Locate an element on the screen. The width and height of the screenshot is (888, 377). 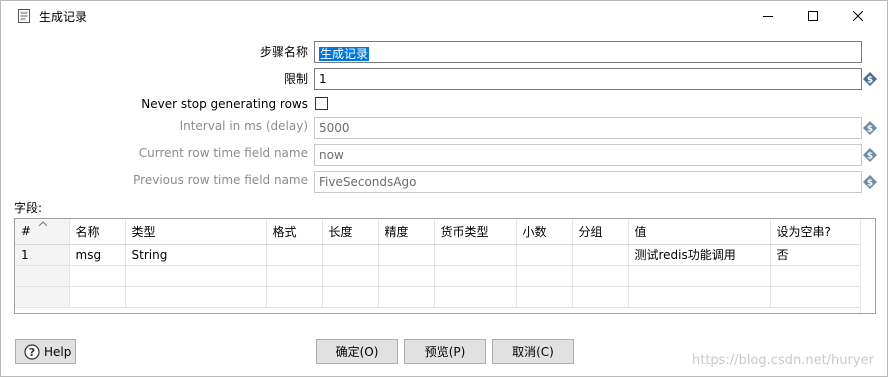
column-header: 长度 is located at coordinates (350, 232).